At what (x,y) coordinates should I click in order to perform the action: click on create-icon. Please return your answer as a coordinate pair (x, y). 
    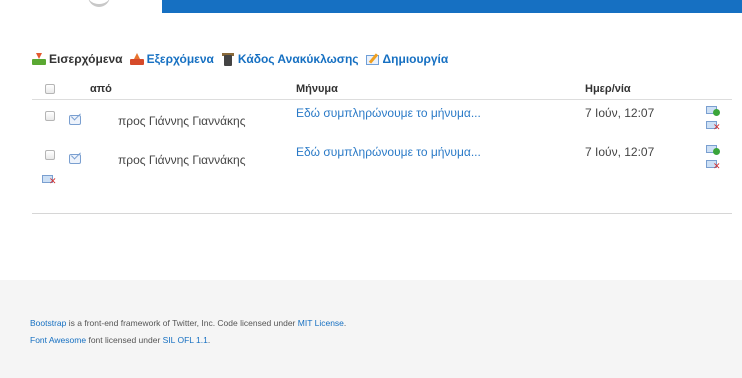
    Looking at the image, I should click on (372, 59).